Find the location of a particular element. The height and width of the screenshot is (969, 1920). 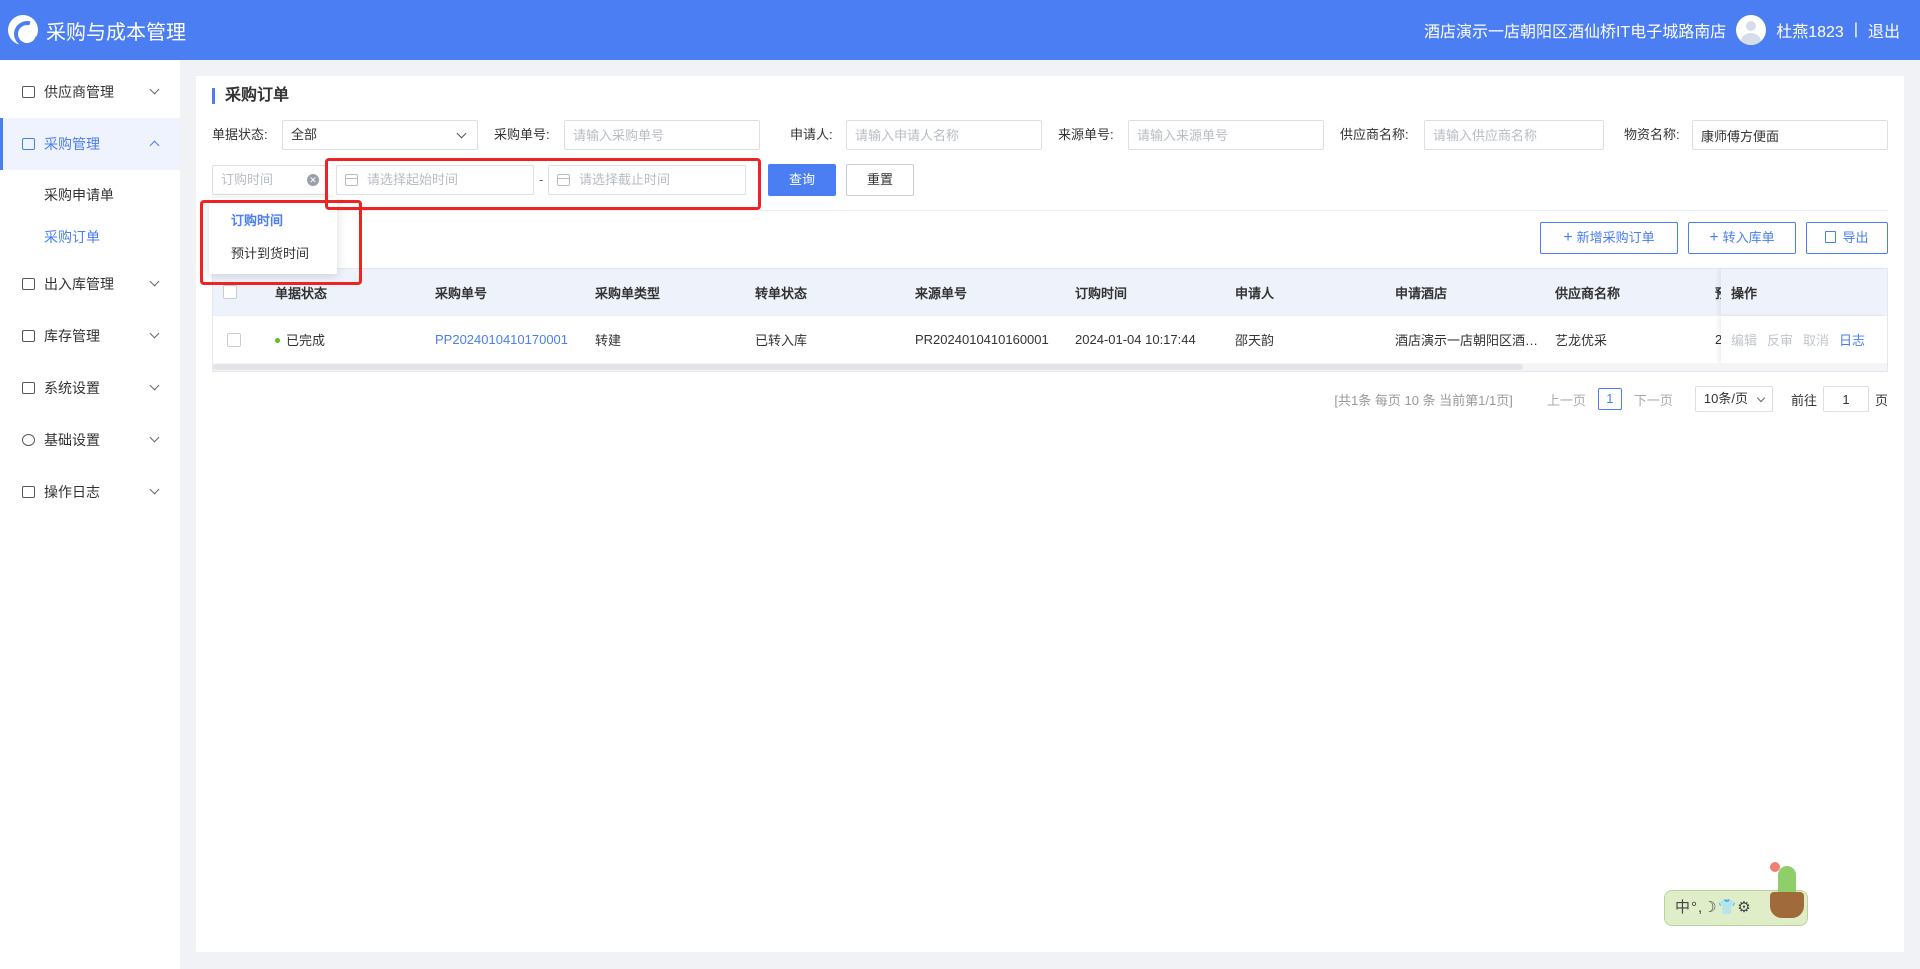

hotel-name: 酒店演示一店朝阳区酒仙桥IT电子城路南店 is located at coordinates (1575, 30).